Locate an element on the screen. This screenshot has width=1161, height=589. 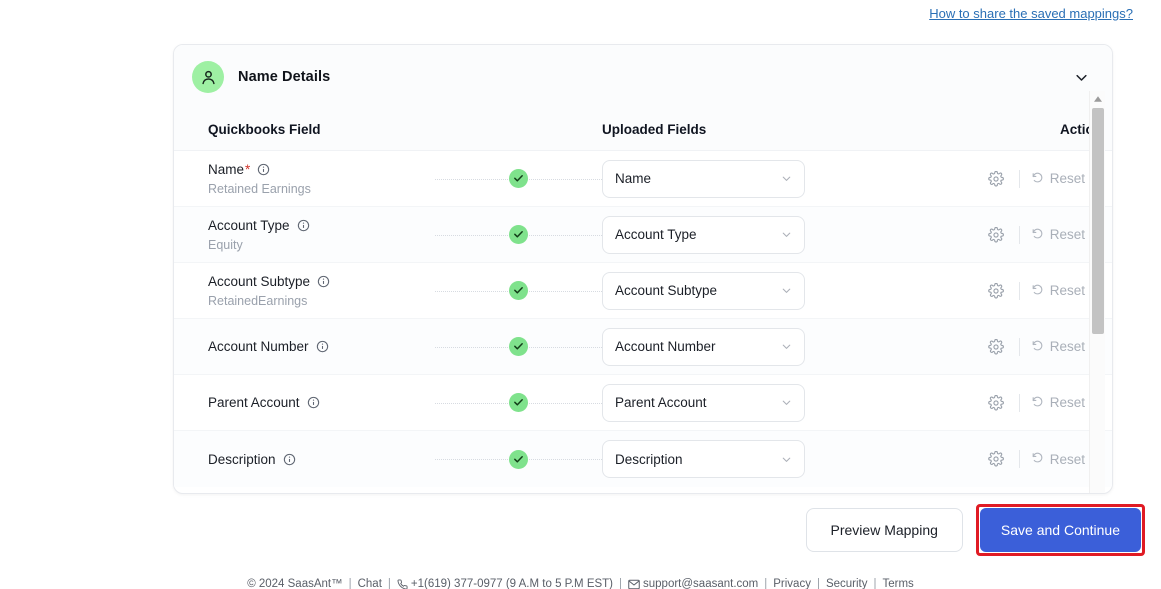
uploaded-field-select: Name is located at coordinates (703, 178).